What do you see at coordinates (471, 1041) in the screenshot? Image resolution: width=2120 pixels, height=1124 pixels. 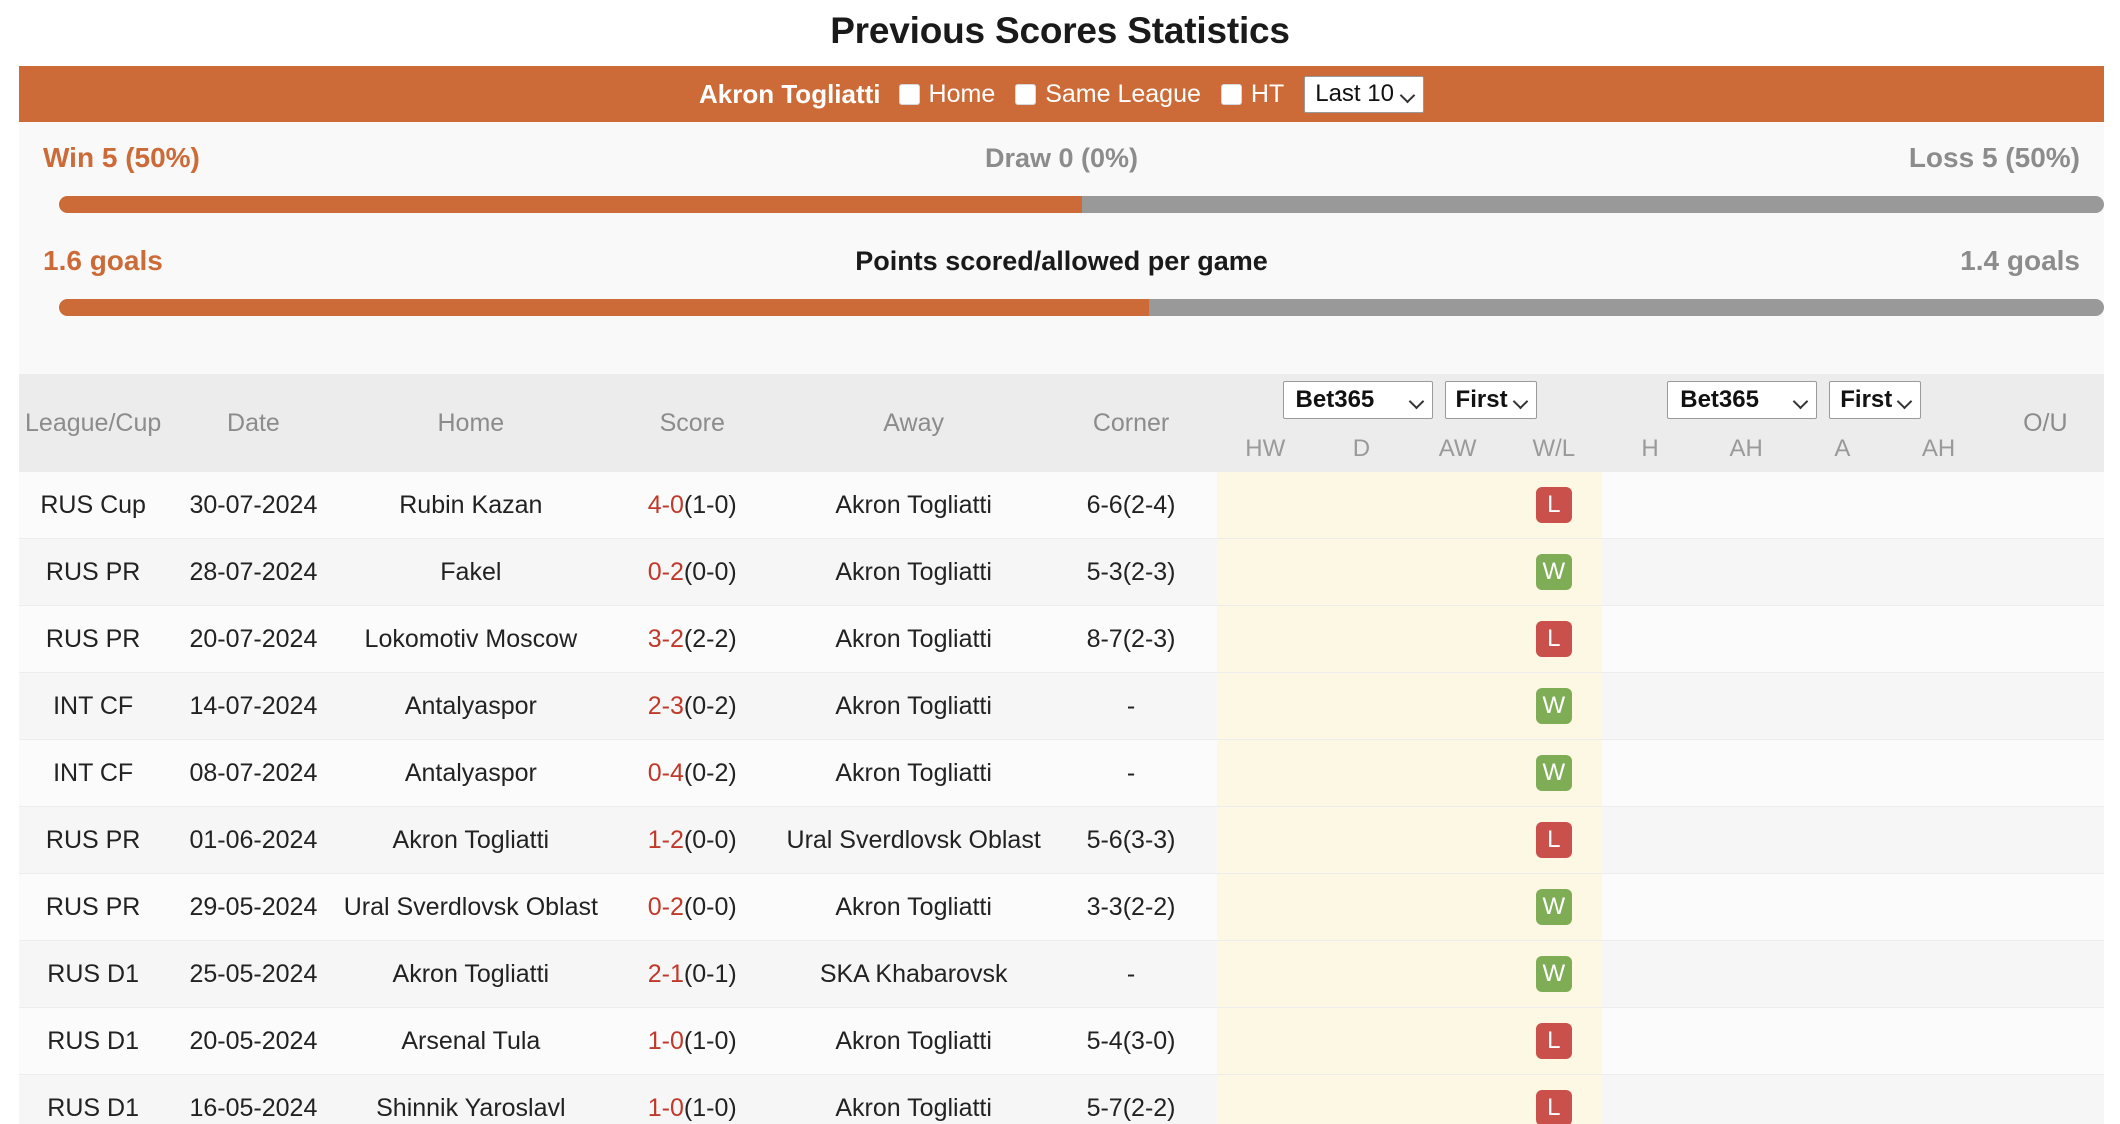 I see `cell-home: Arsenal Tula` at bounding box center [471, 1041].